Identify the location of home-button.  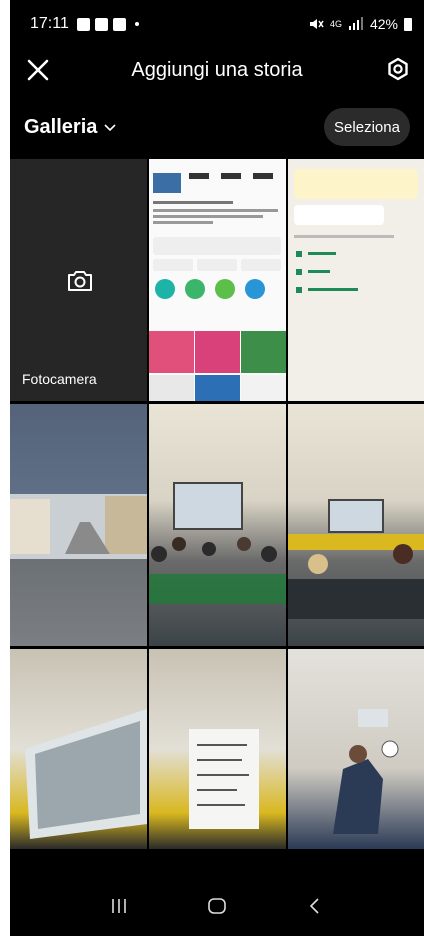
(217, 906).